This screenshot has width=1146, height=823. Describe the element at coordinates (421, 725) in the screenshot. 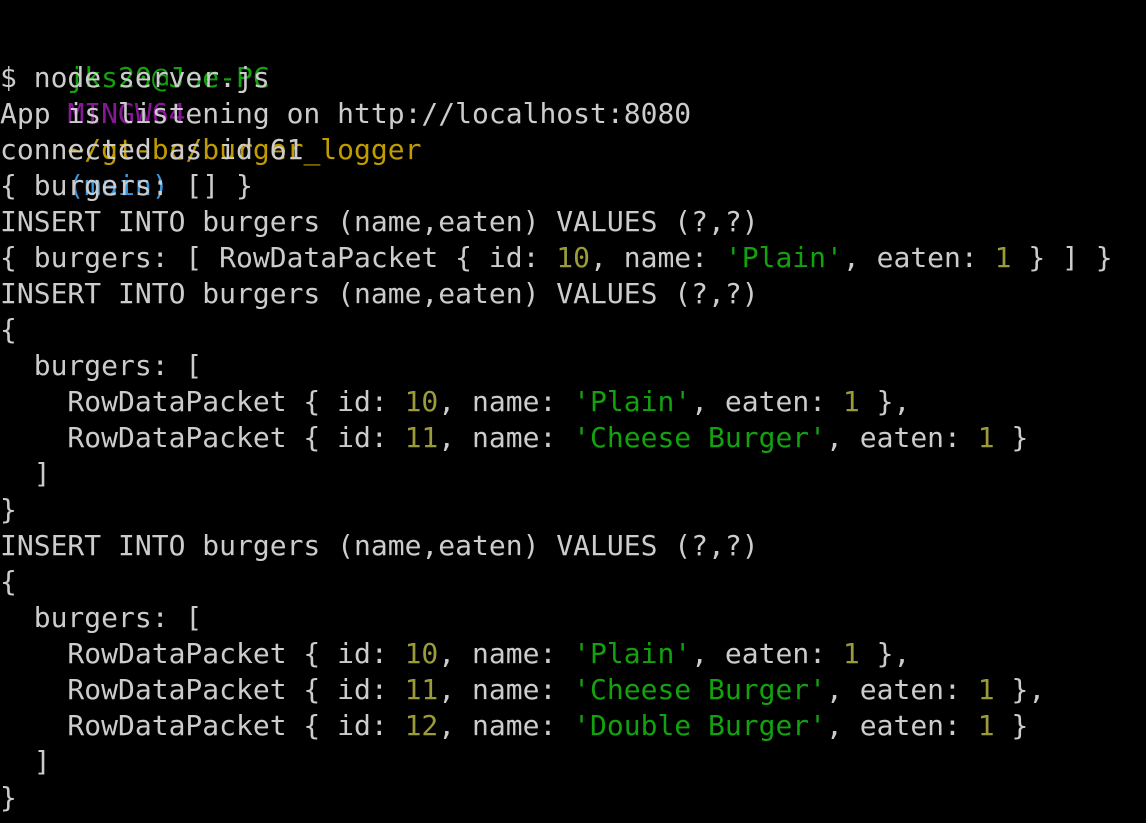

I see `number-token: 12` at that location.